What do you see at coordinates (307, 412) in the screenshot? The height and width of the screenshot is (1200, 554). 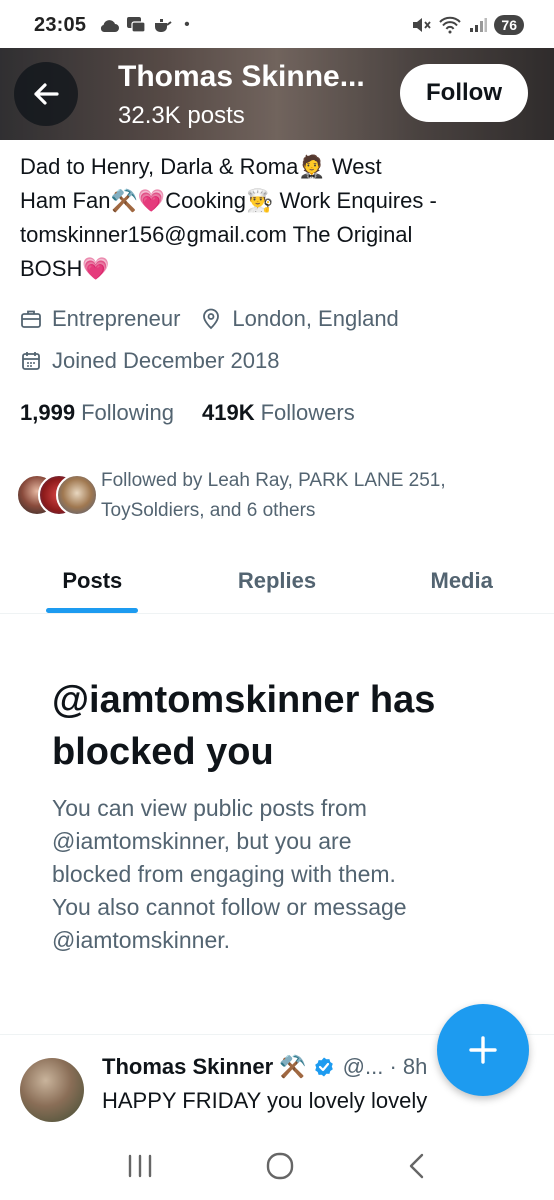 I see `followers-label: Followers` at bounding box center [307, 412].